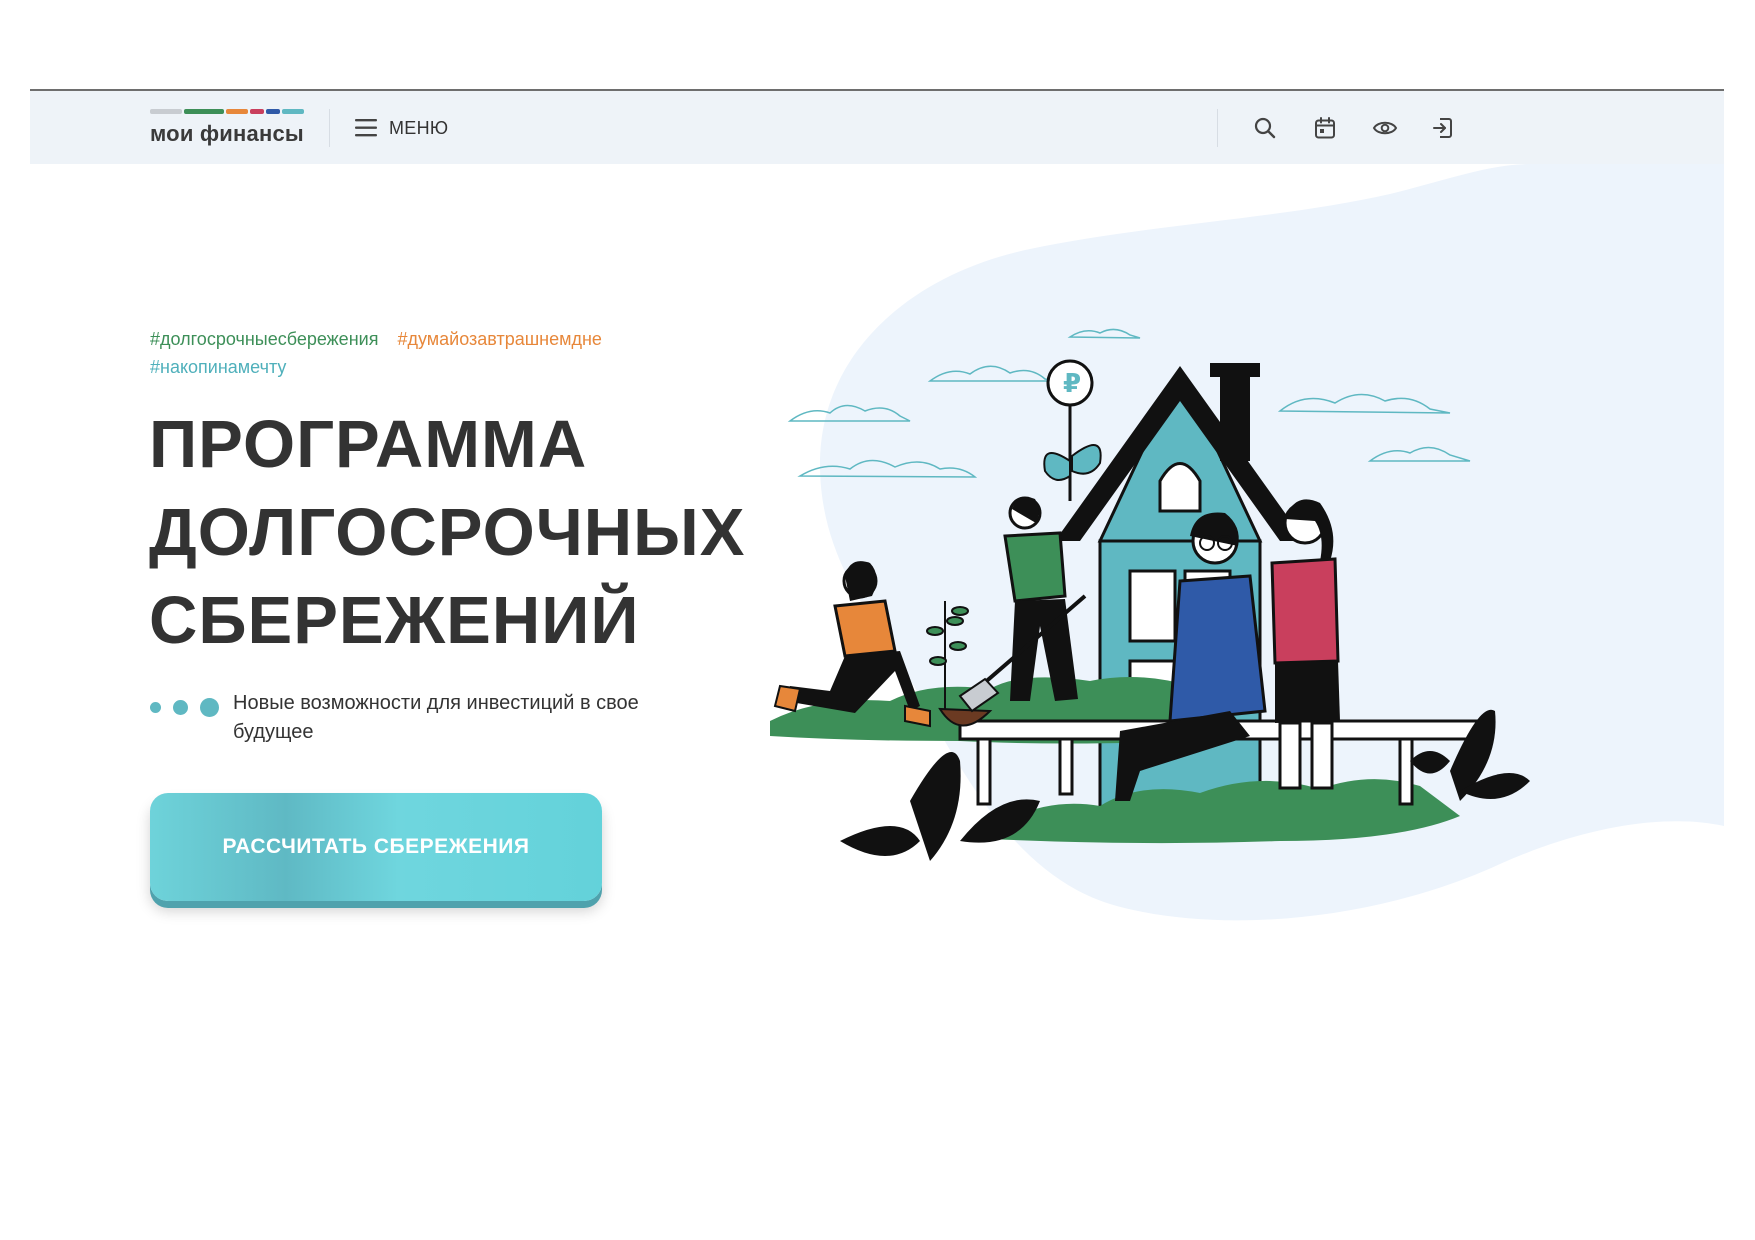 This screenshot has width=1755, height=1240. I want to click on calculate-savings-button: РАССЧИТАТЬ СБЕРЕЖЕНИЯ, so click(376, 847).